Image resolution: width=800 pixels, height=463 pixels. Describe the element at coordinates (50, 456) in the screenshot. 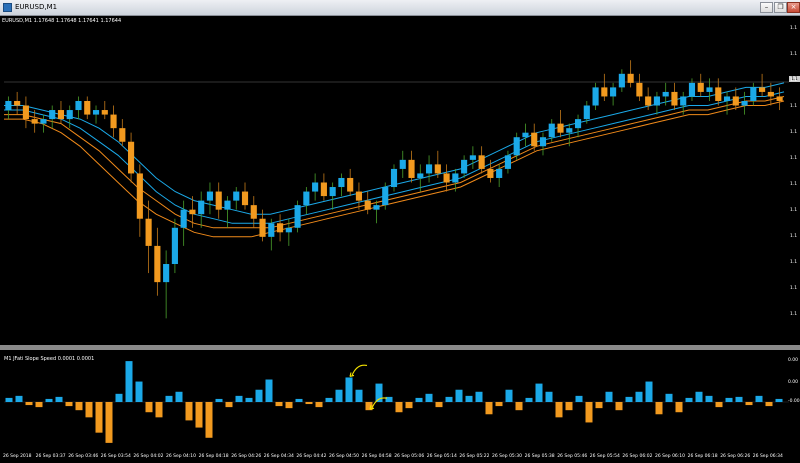

I see `time-axis-label: 26 Sep 03:37` at that location.